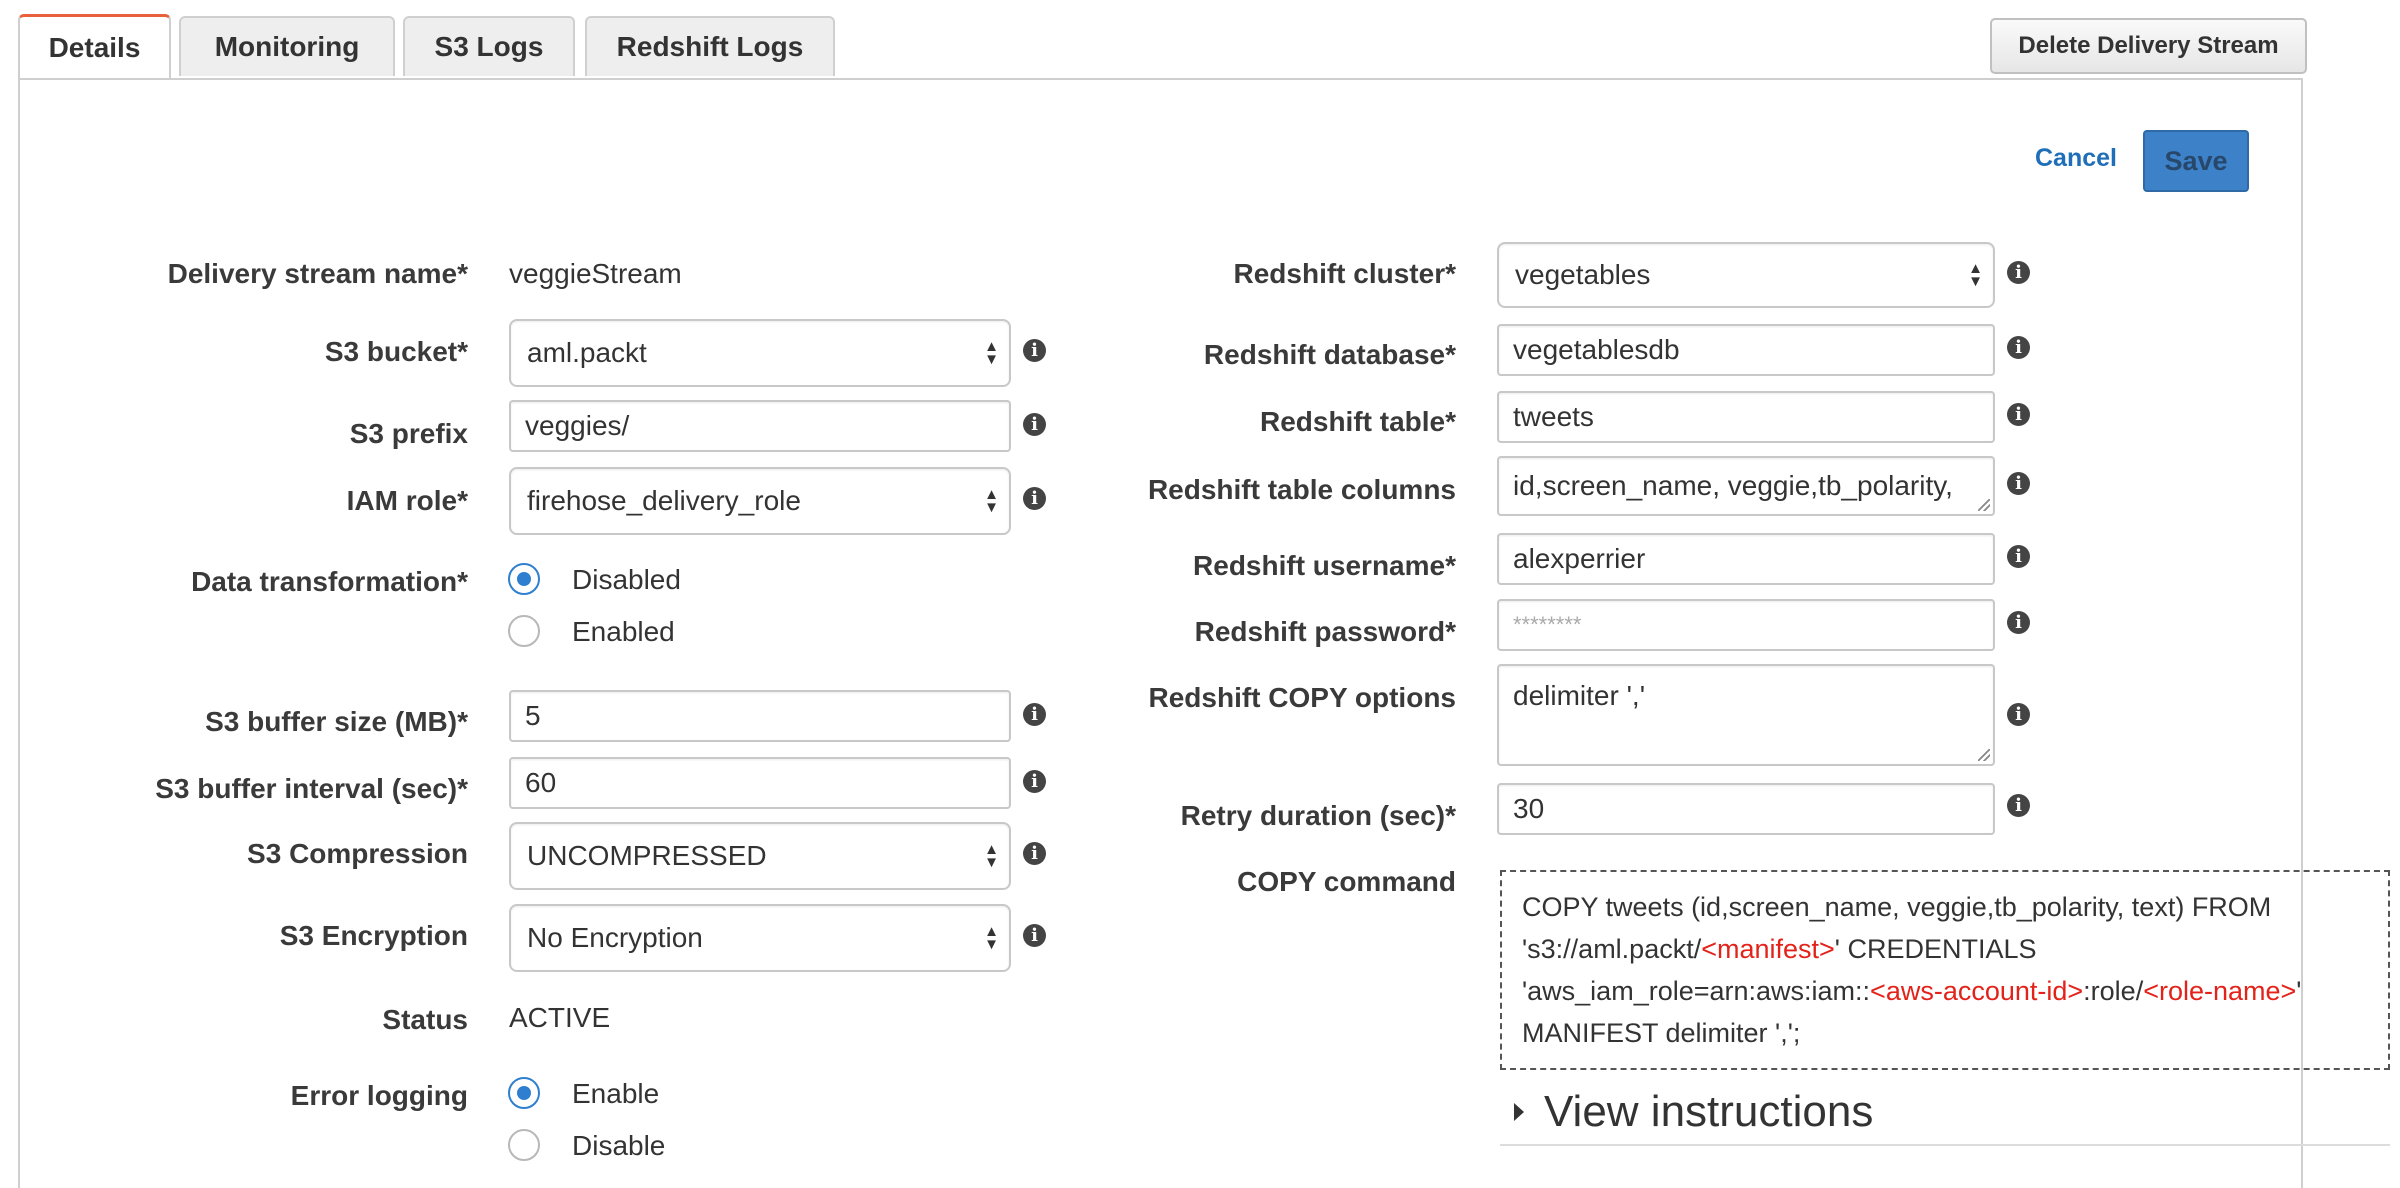 Image resolution: width=2400 pixels, height=1188 pixels. Describe the element at coordinates (1746, 417) in the screenshot. I see `redshift-table-input: tweets` at that location.